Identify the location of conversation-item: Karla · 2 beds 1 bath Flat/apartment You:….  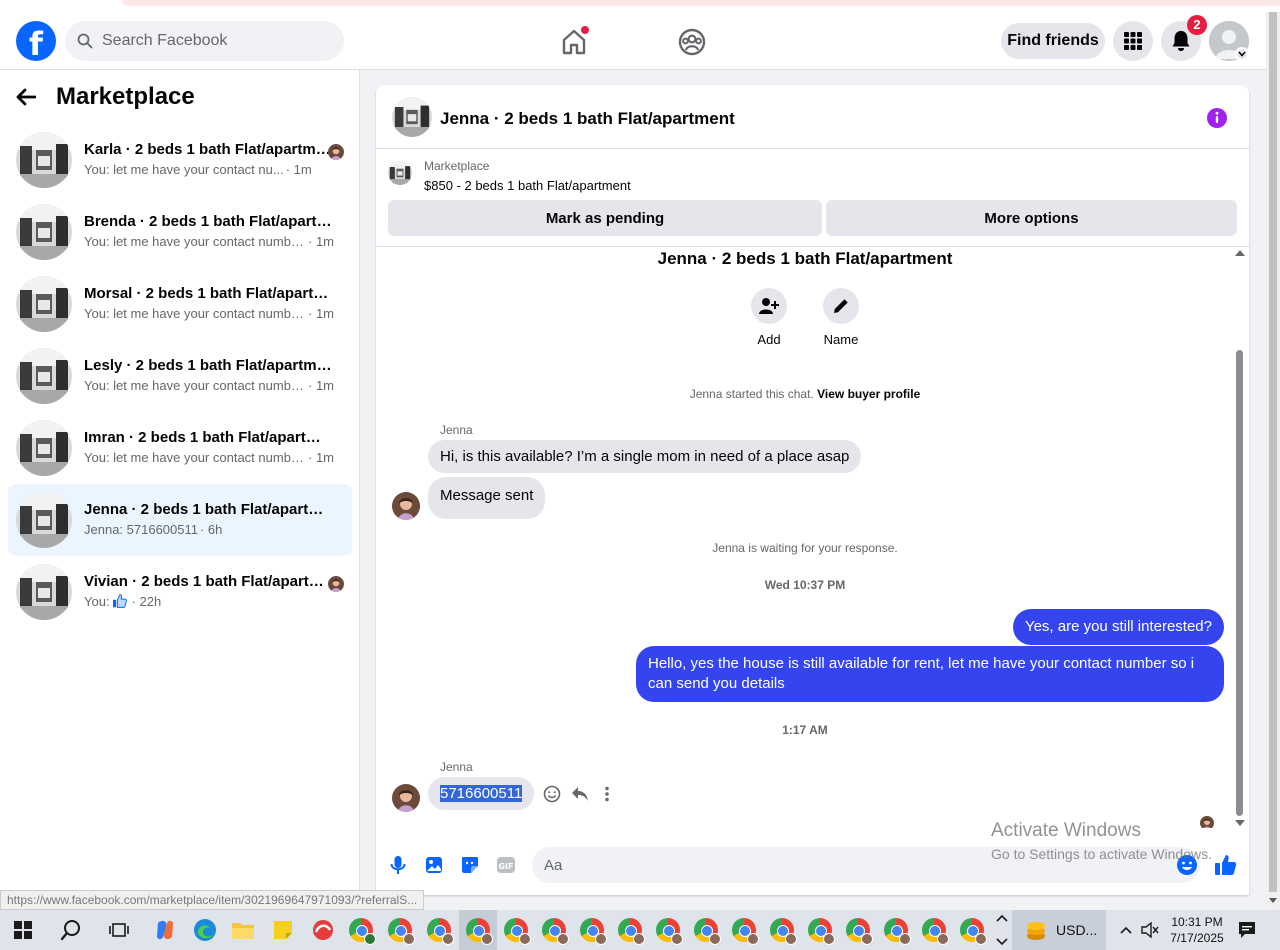
(180, 160).